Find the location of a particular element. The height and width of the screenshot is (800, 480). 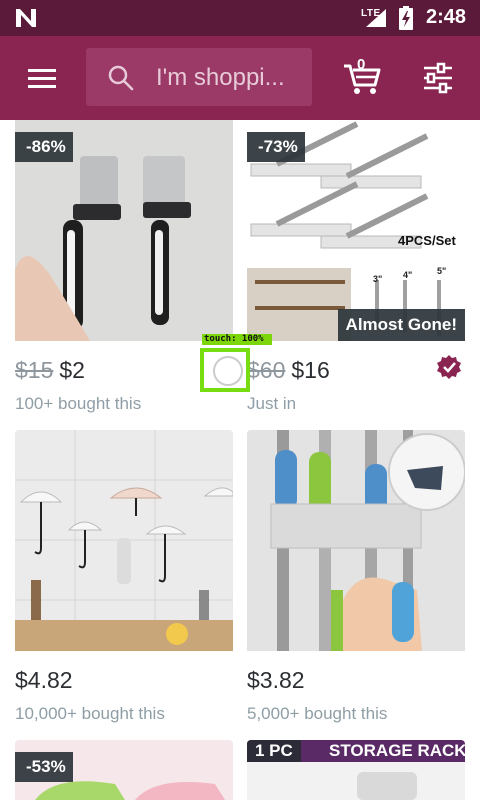

product-card: 1 PC STORAGE RACK is located at coordinates (356, 770).